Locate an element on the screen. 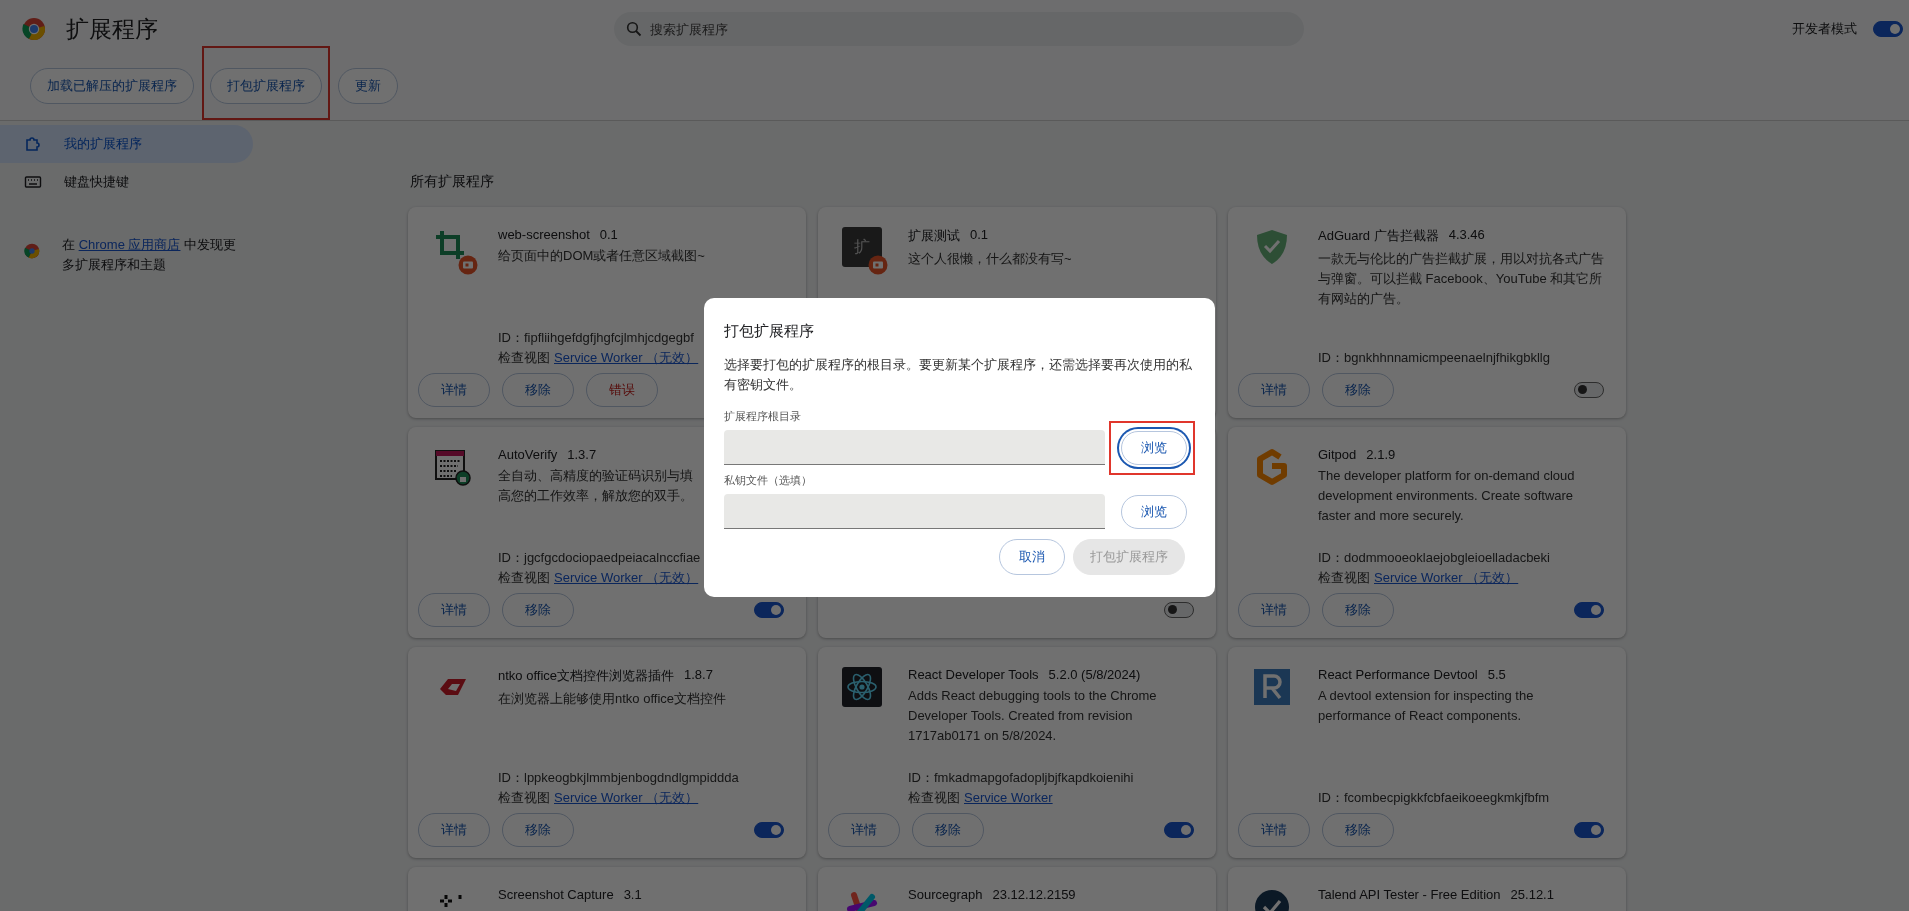  extension-description: 有网站的广告。 is located at coordinates (1363, 299).